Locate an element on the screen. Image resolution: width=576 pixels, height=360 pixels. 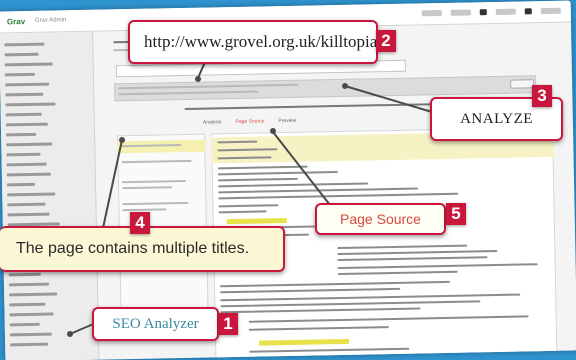
callout-seo-analyzer: SEO Analyzer is located at coordinates (155, 324).